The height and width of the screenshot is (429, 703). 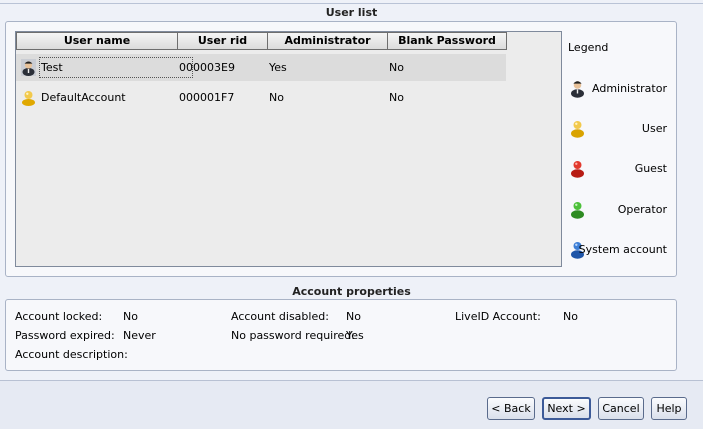 I want to click on liveid-account-value: No, so click(x=570, y=316).